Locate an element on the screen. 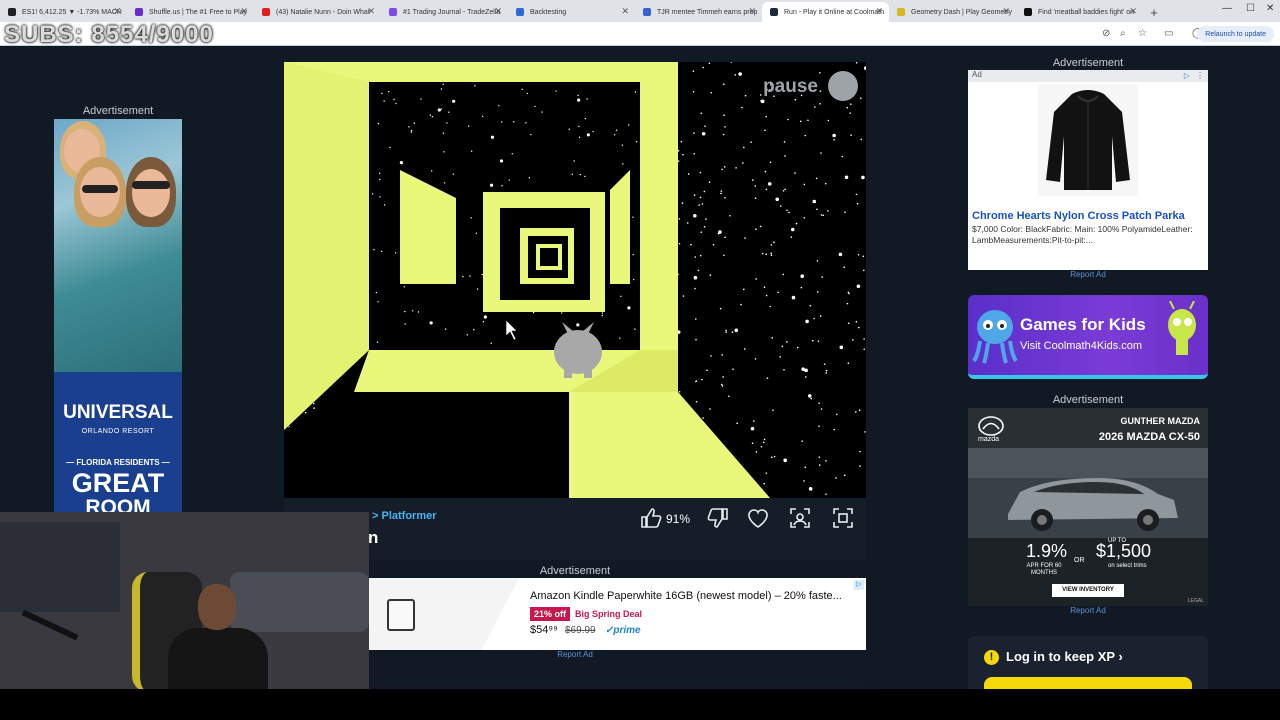 The image size is (1280, 720). view-inventory-button: VIEW INVENTORY is located at coordinates (1088, 590).